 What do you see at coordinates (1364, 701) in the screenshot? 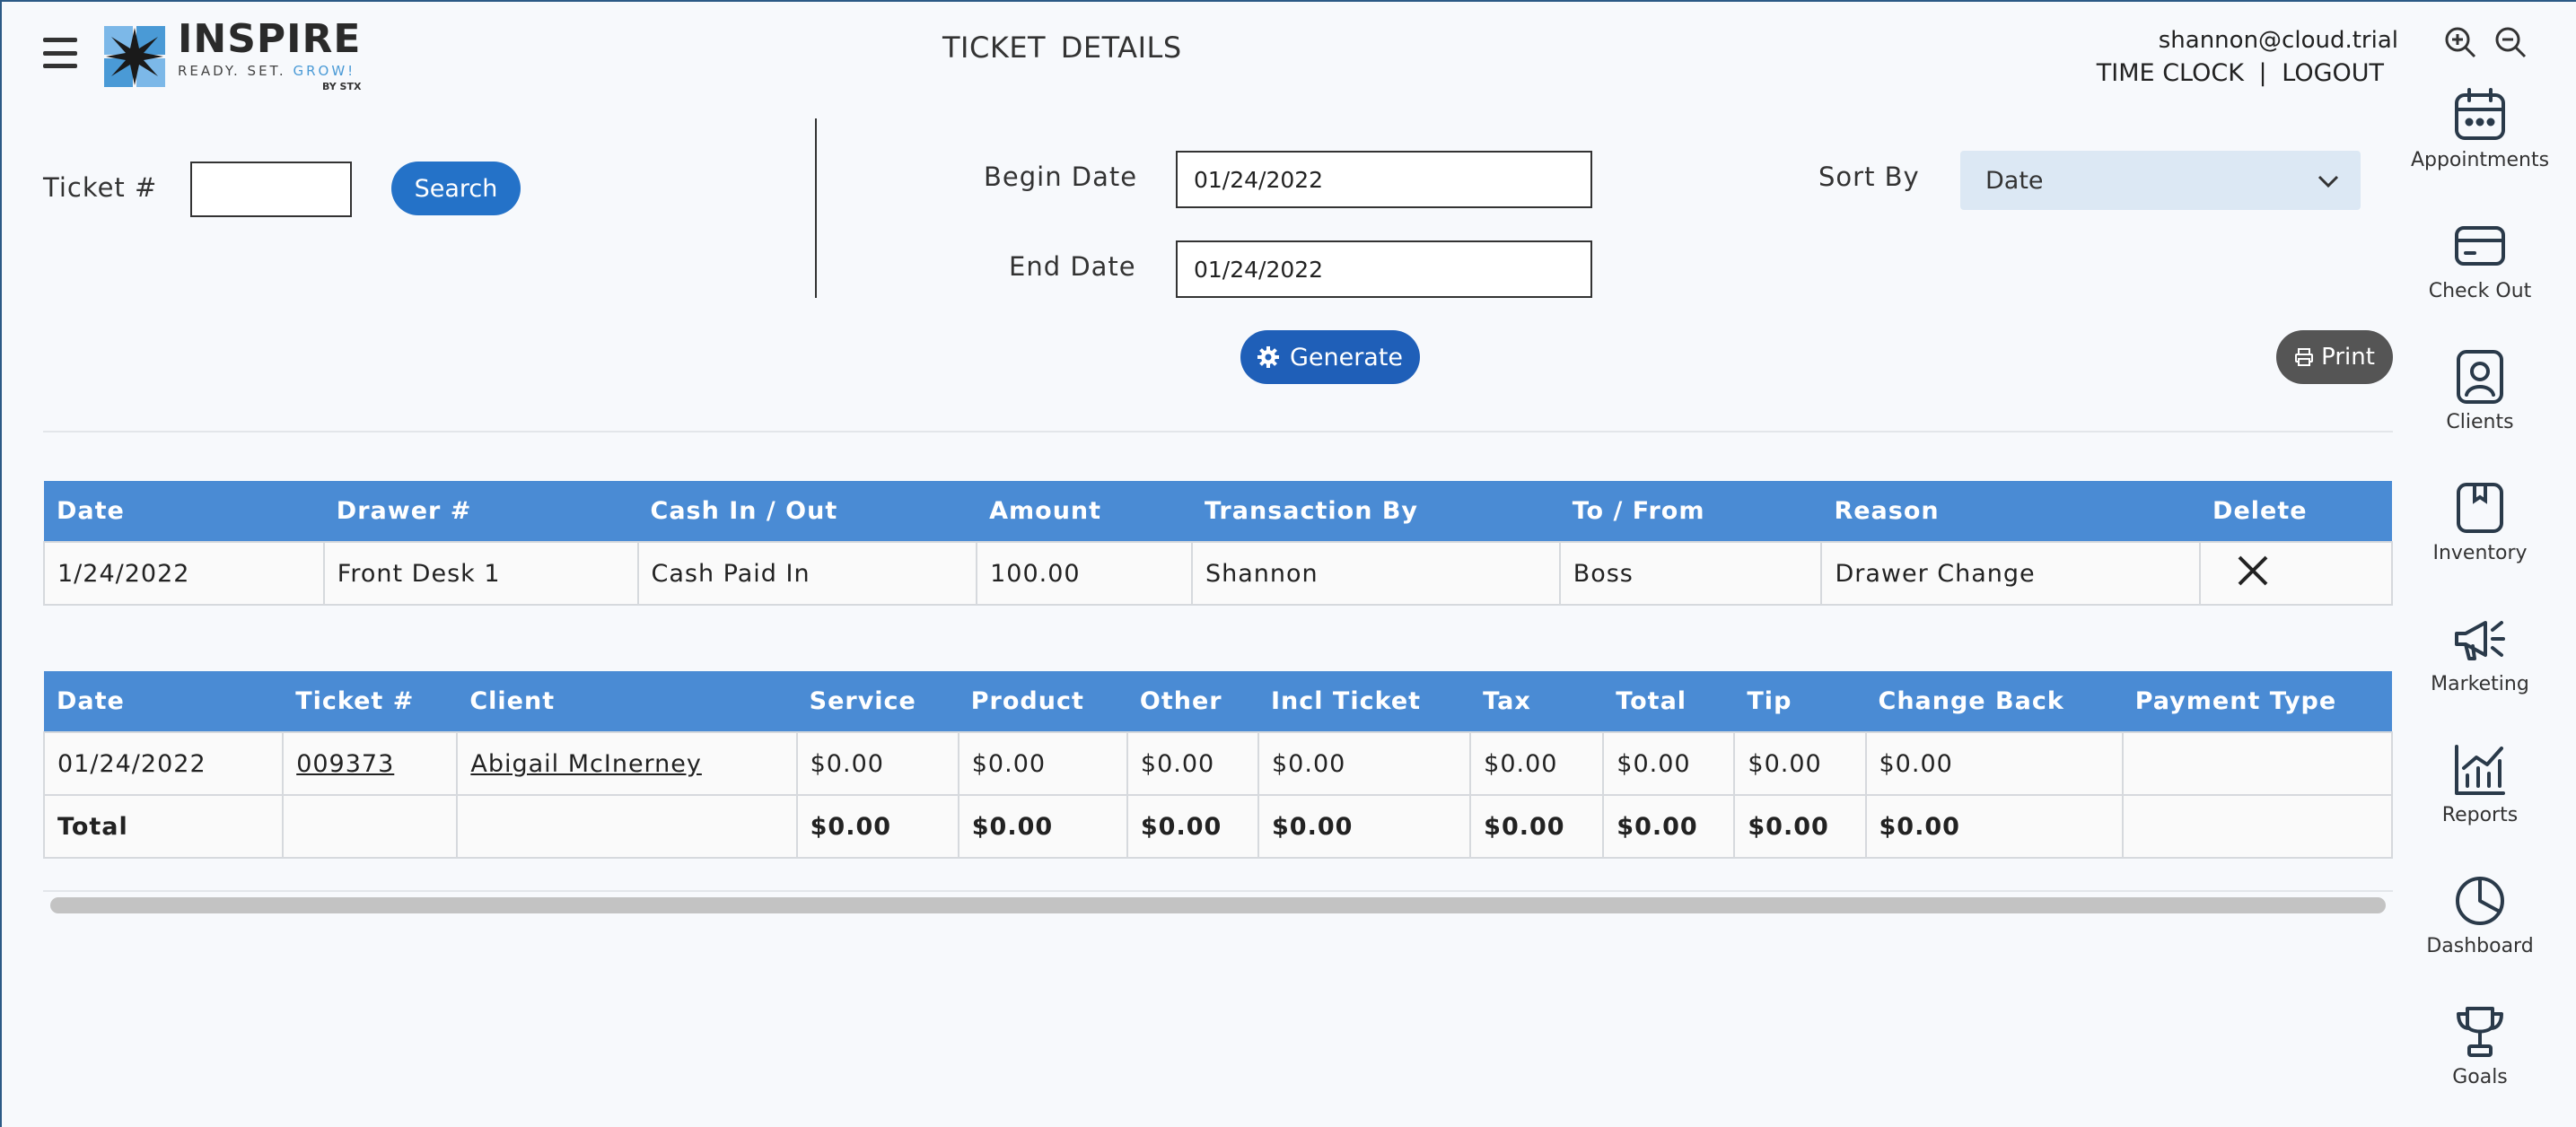
I see `column-header: Incl Ticket` at bounding box center [1364, 701].